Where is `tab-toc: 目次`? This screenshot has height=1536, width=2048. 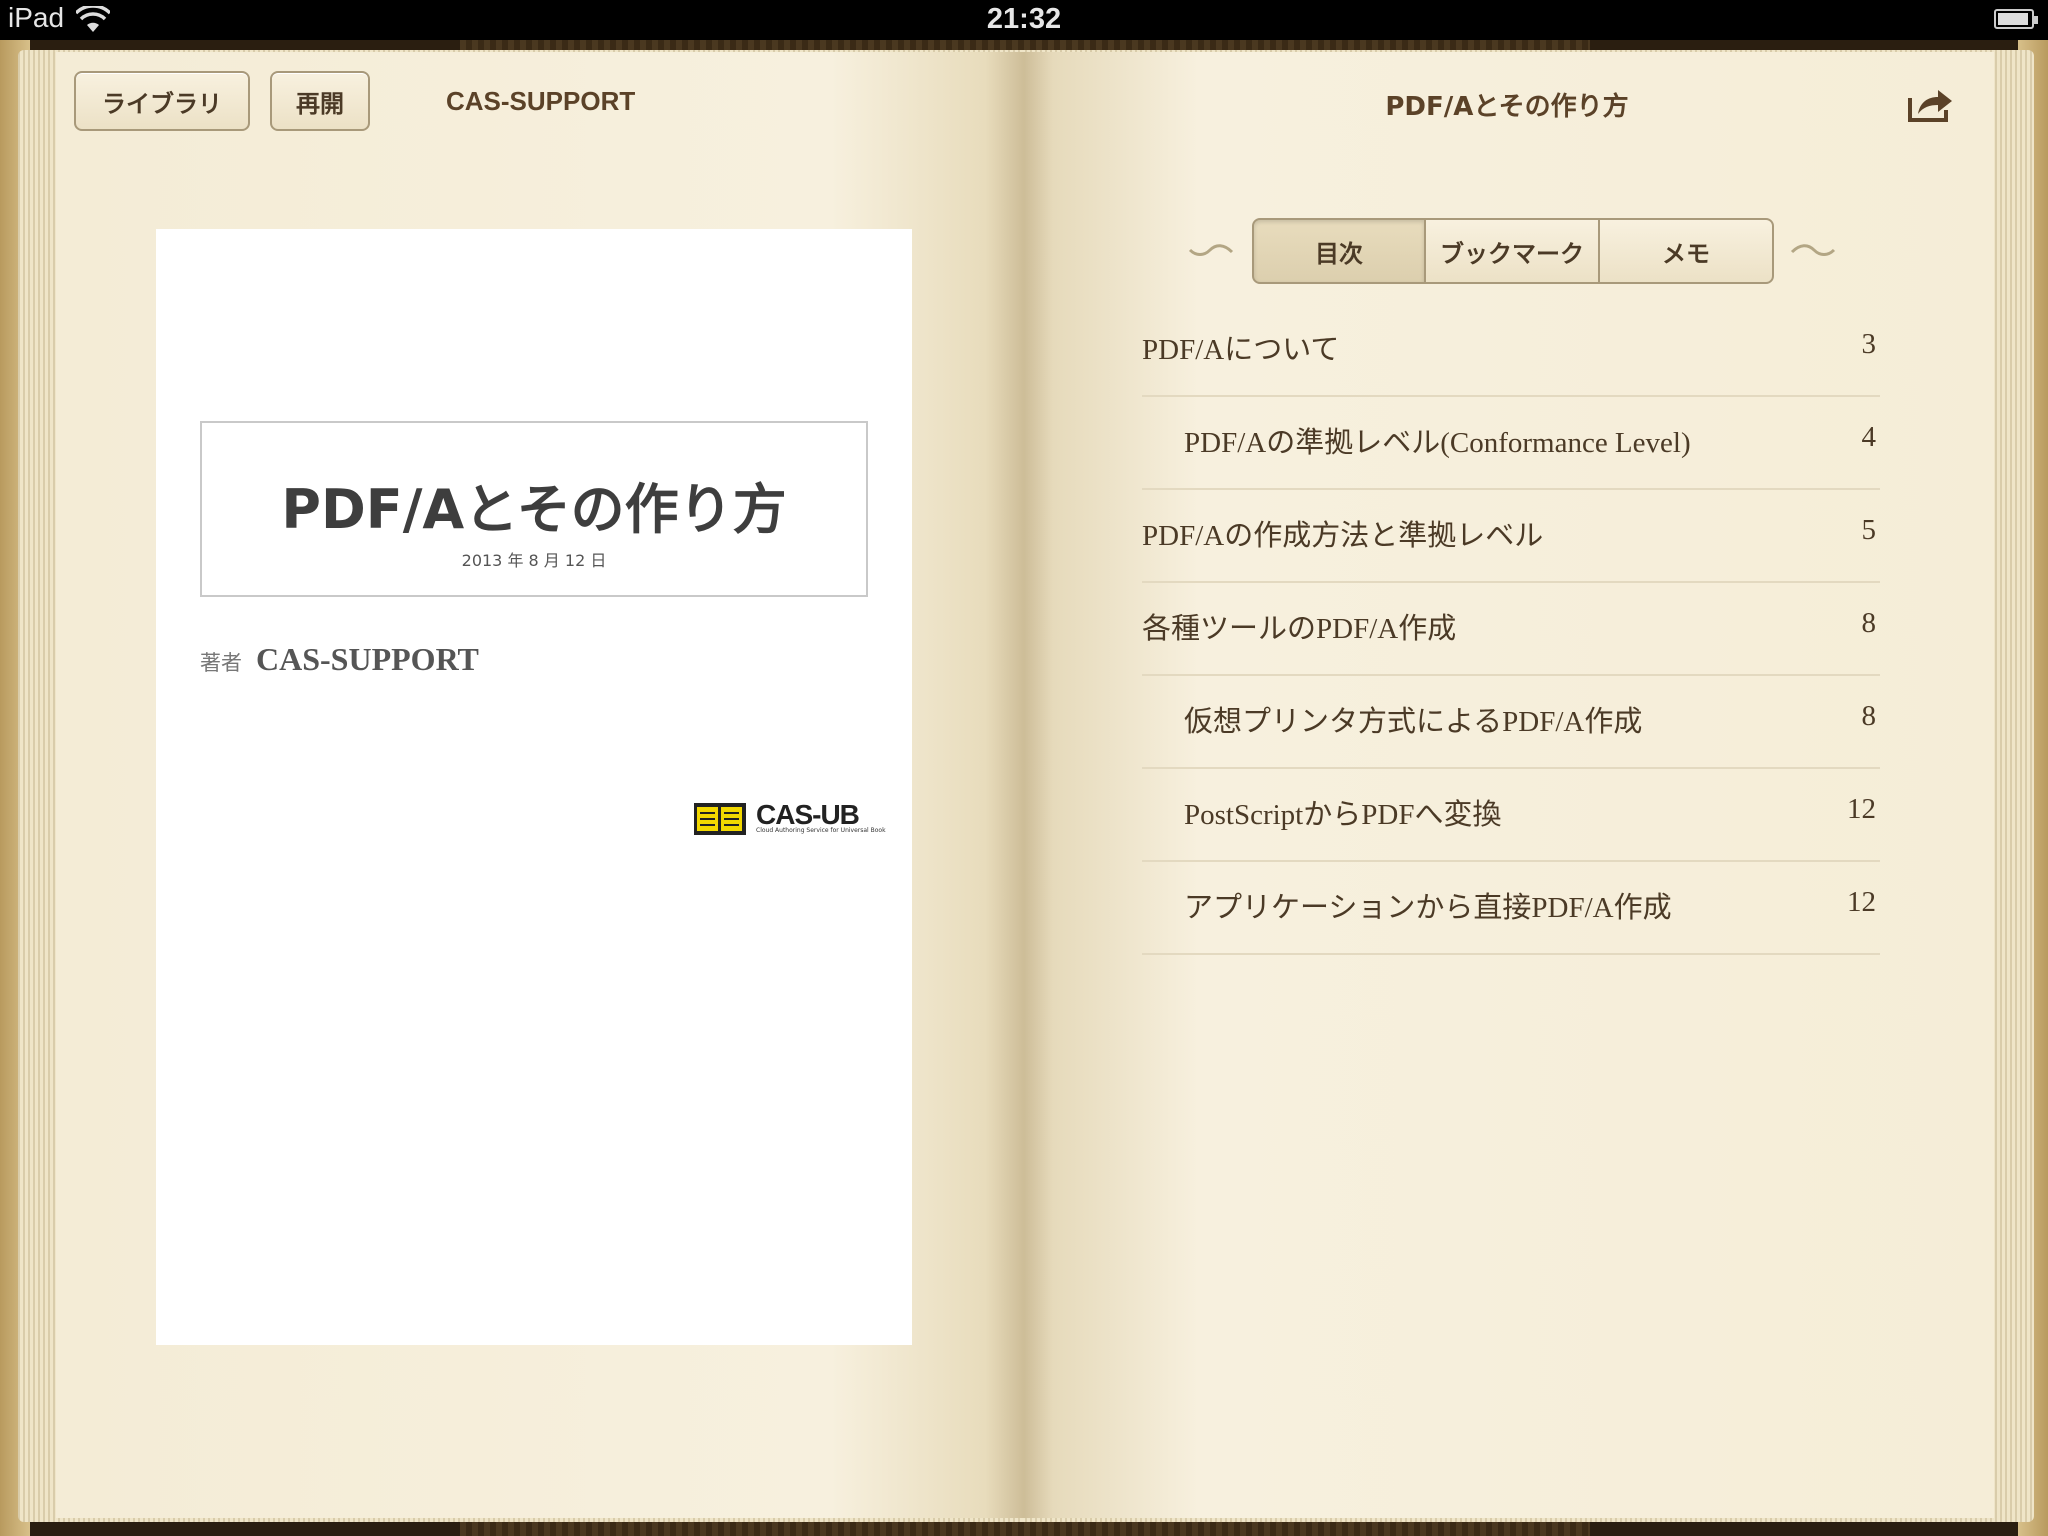
tab-toc: 目次 is located at coordinates (1339, 251).